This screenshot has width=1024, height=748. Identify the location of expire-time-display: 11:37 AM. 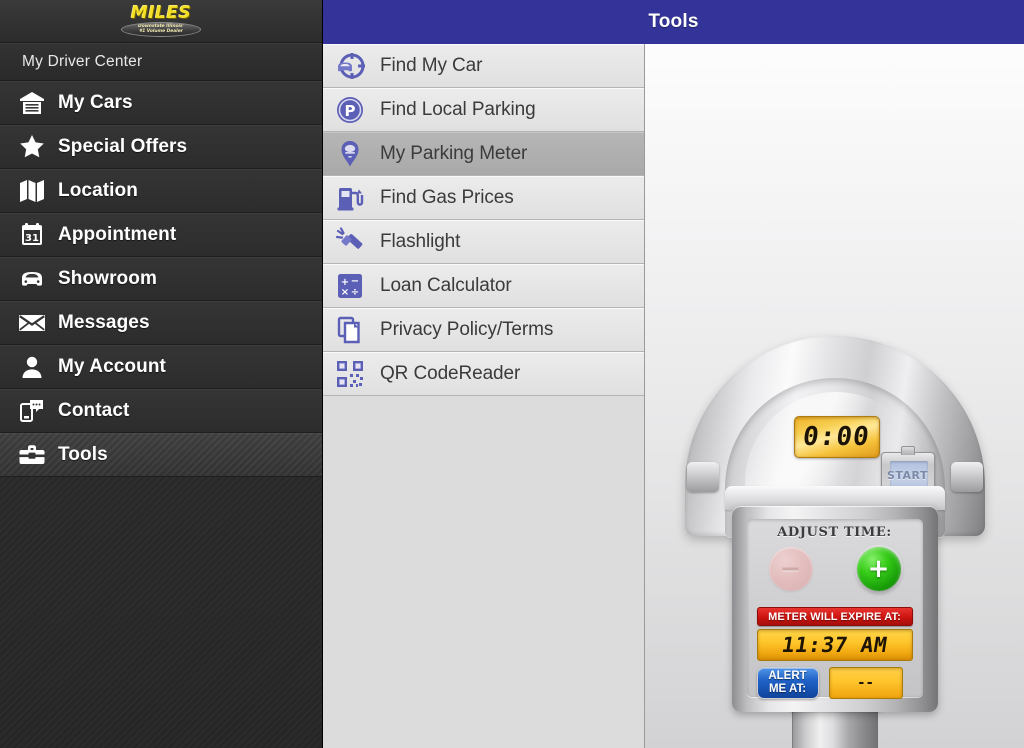
(834, 645).